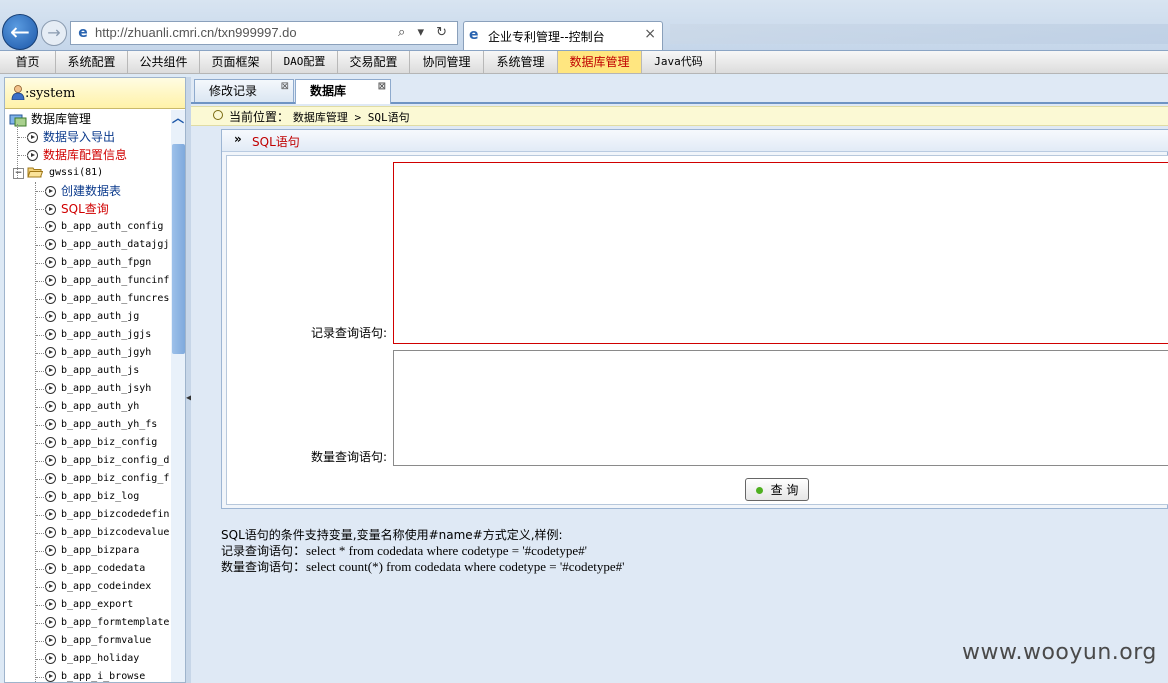 The image size is (1168, 683). I want to click on tree-node-label: b_app_formvalue, so click(106, 640).